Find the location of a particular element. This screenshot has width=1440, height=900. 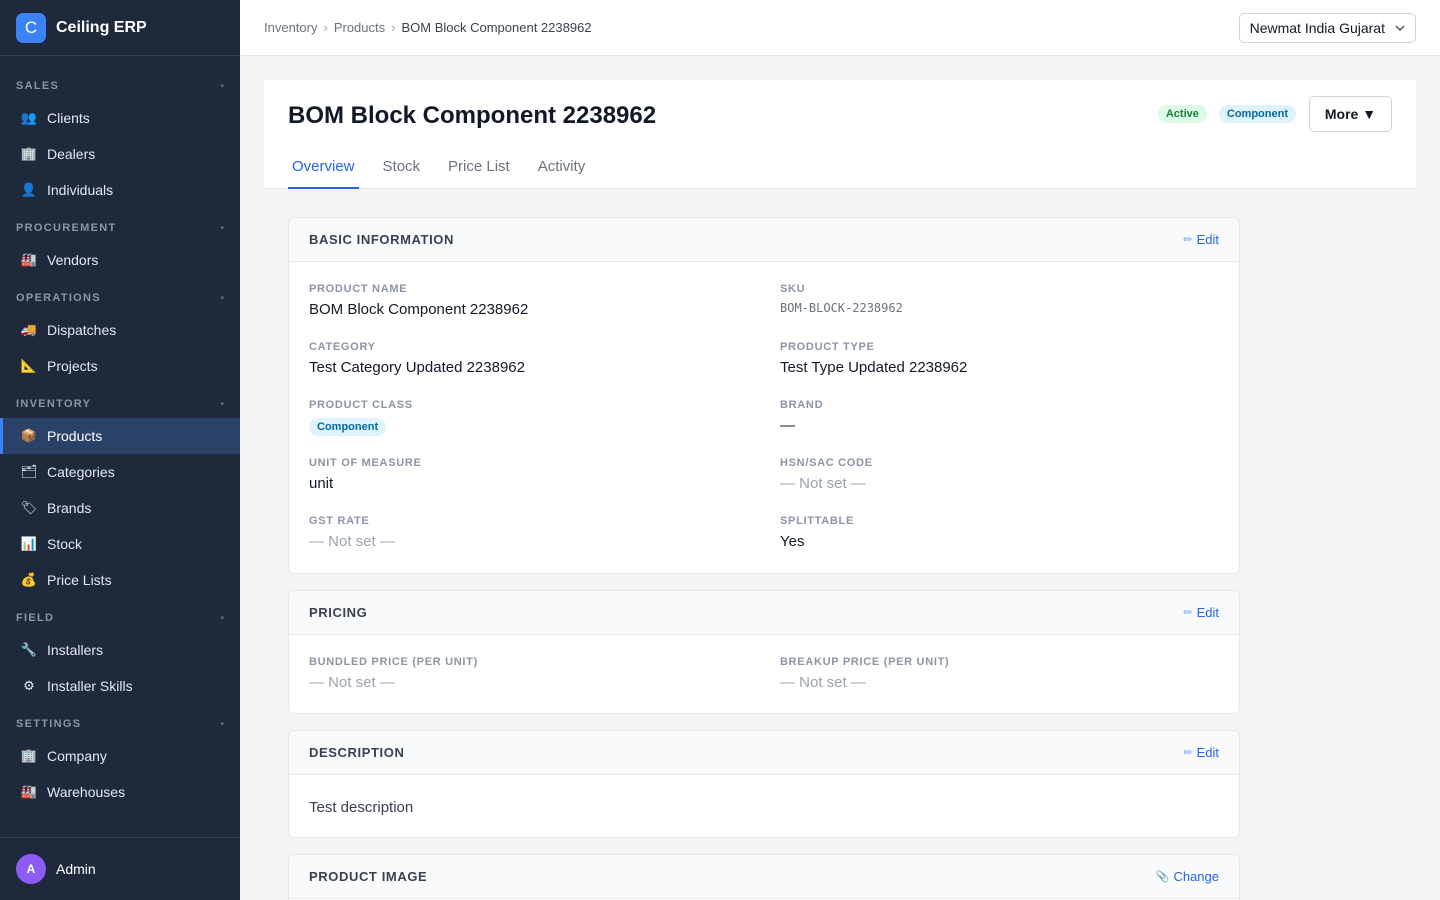

edit-pricing-button: ✏ Edit is located at coordinates (1201, 612).